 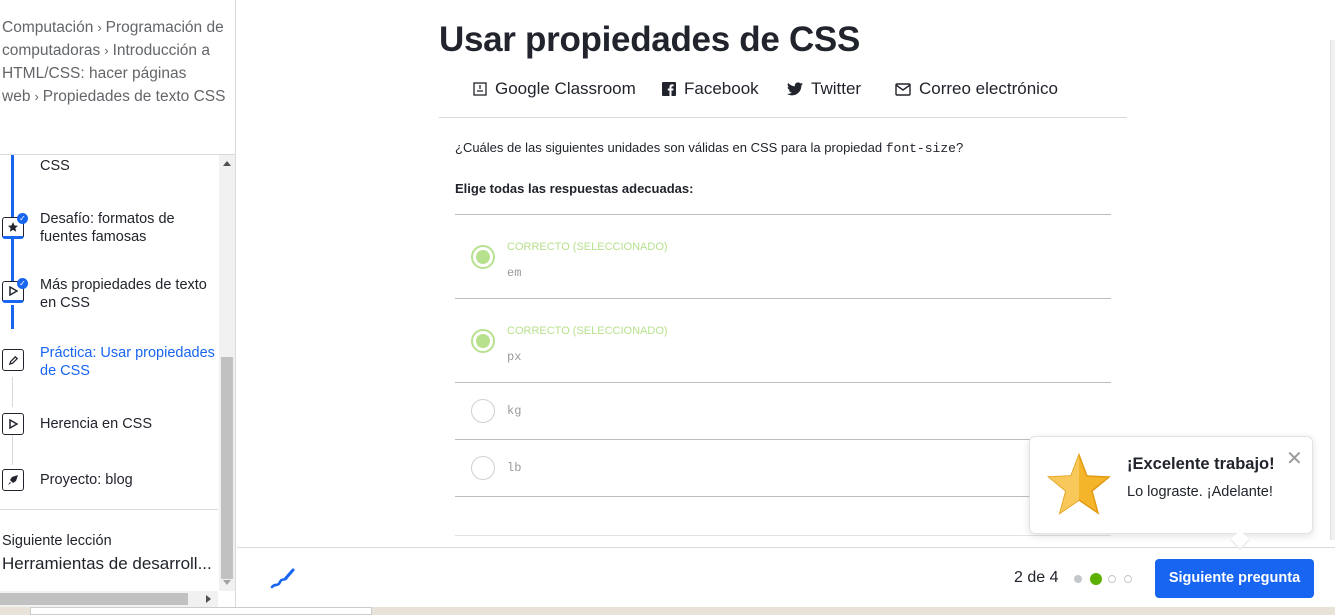 I want to click on sidebar-horizontal-scrollbar, so click(x=109, y=599).